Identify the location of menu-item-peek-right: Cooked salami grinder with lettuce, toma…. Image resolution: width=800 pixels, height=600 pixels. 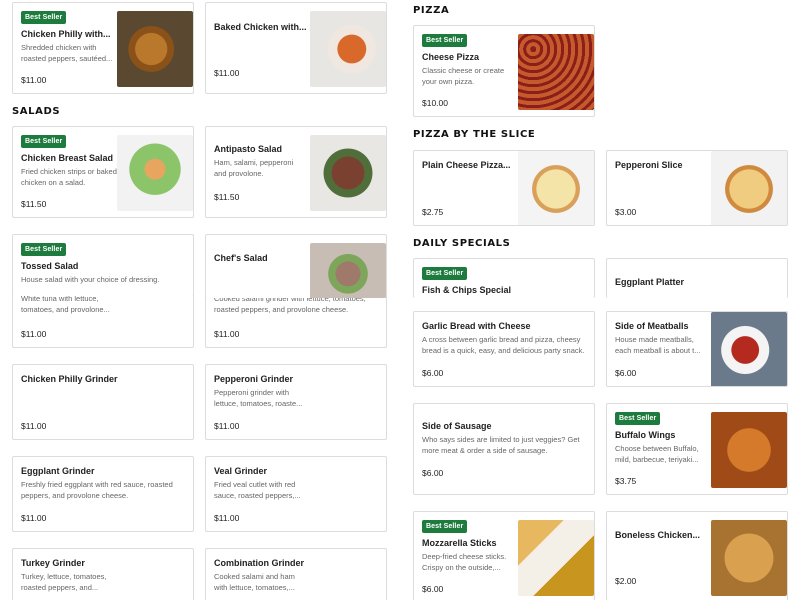
(296, 319).